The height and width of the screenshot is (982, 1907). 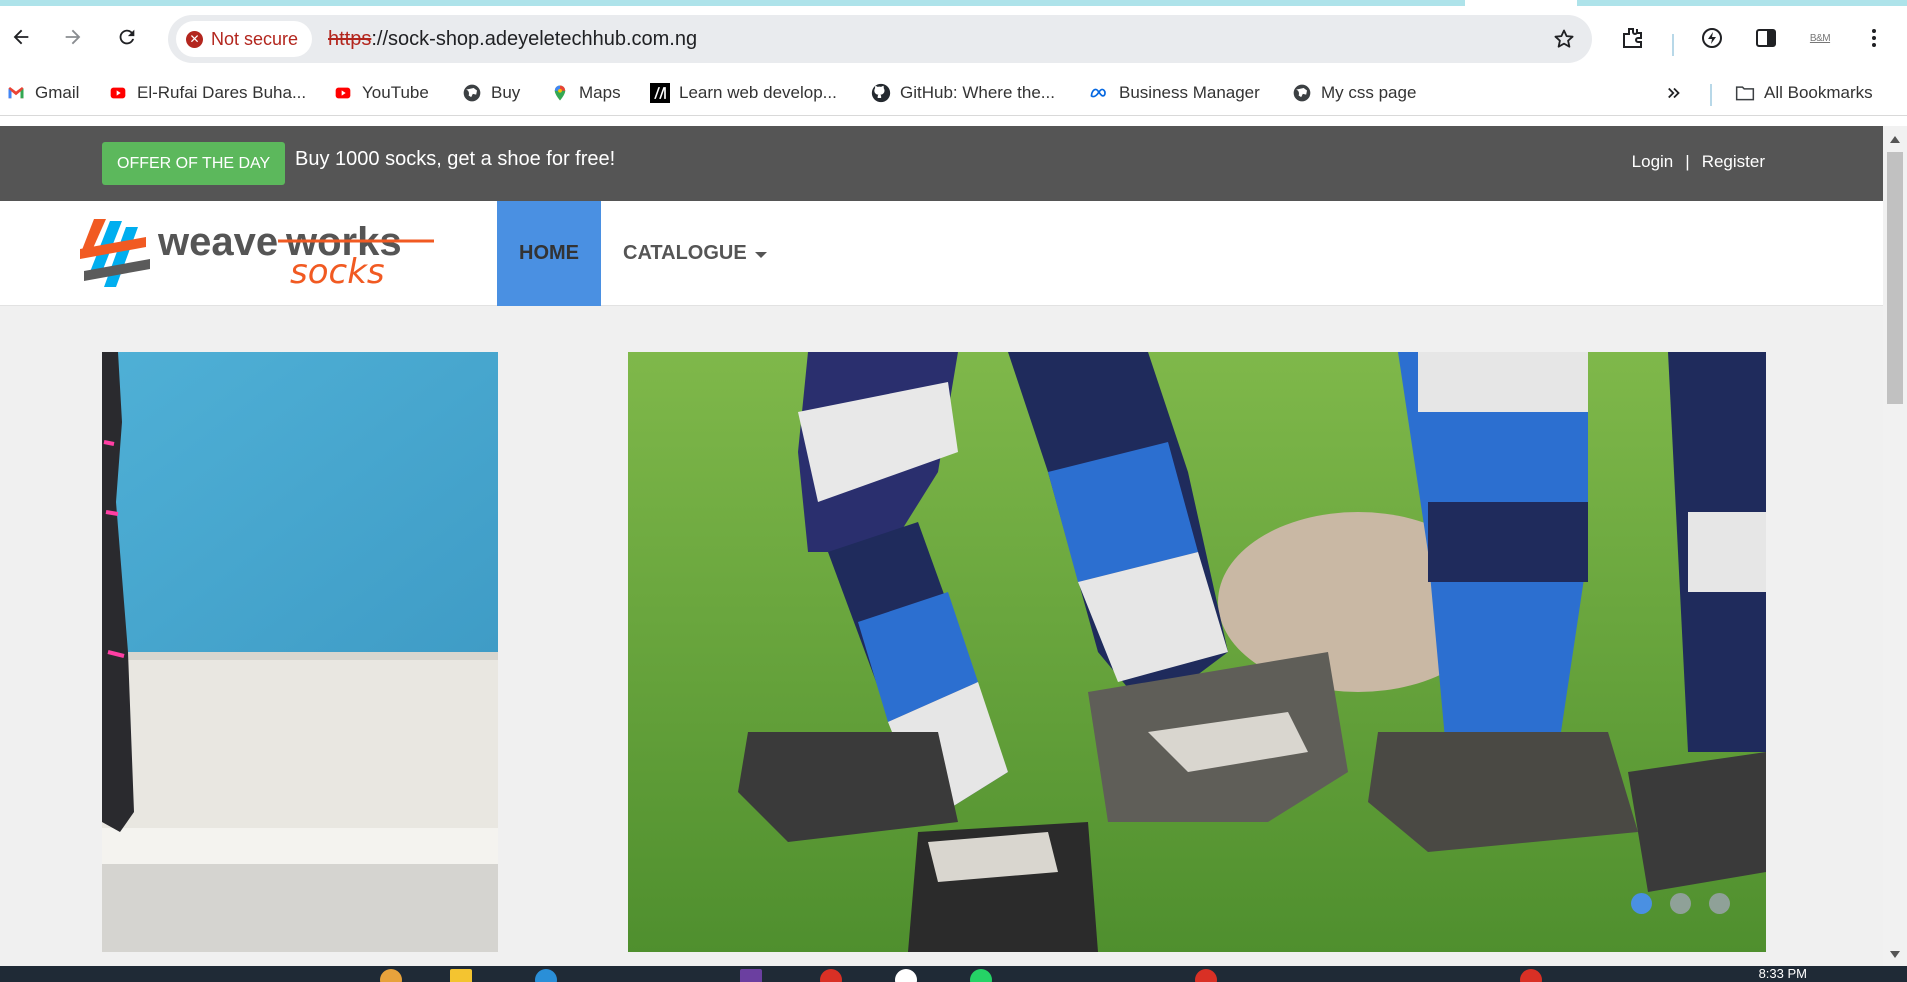 I want to click on performance-icon, so click(x=1712, y=38).